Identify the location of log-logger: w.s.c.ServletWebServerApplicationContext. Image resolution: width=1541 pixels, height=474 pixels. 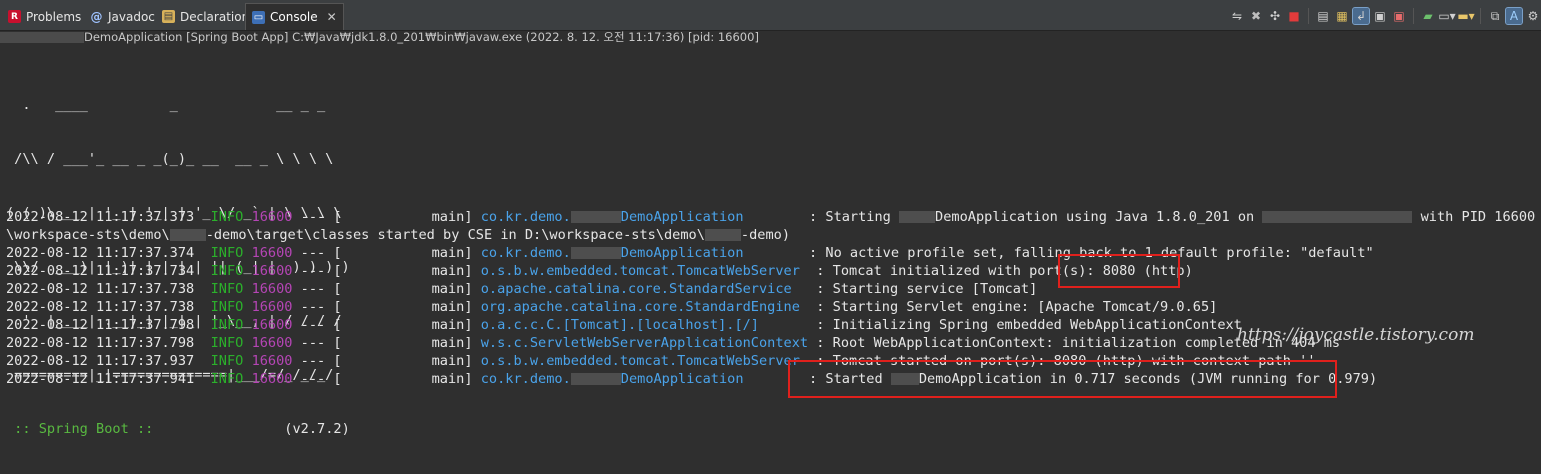
(644, 343).